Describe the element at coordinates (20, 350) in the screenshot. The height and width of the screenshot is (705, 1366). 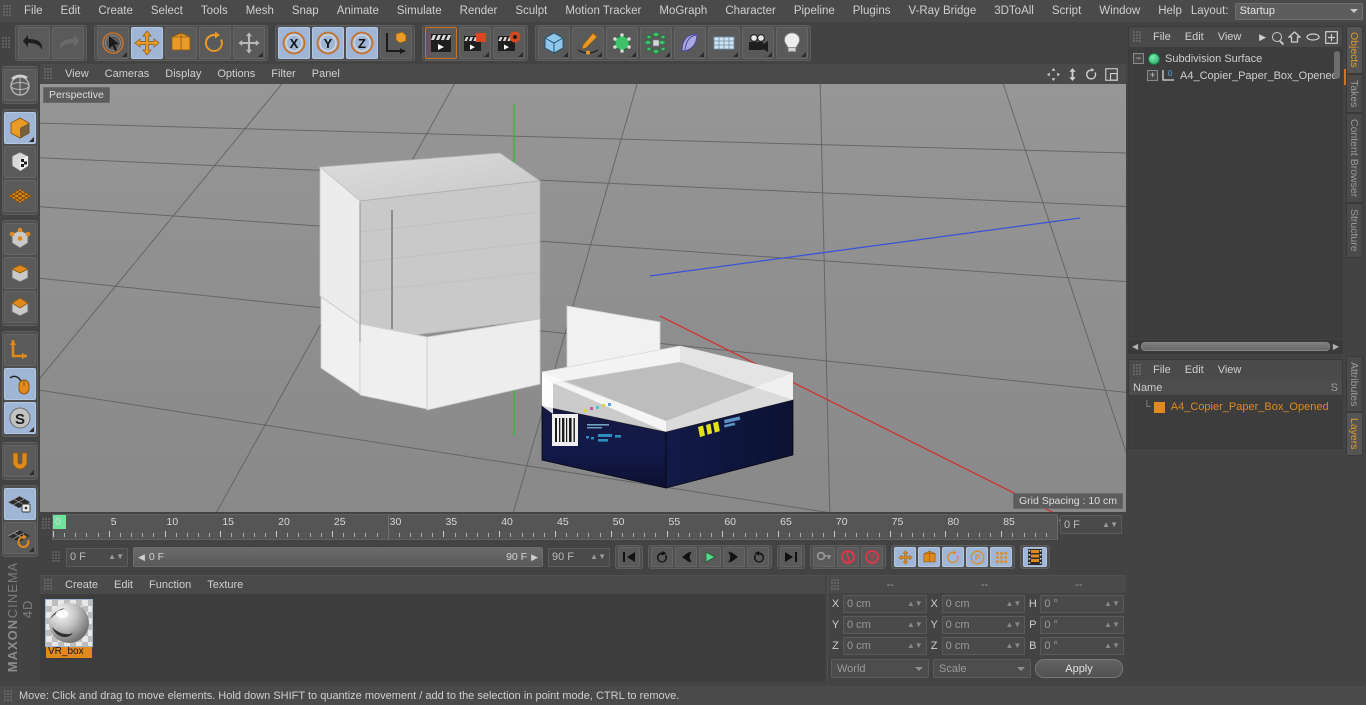
I see `object-axis-button` at that location.